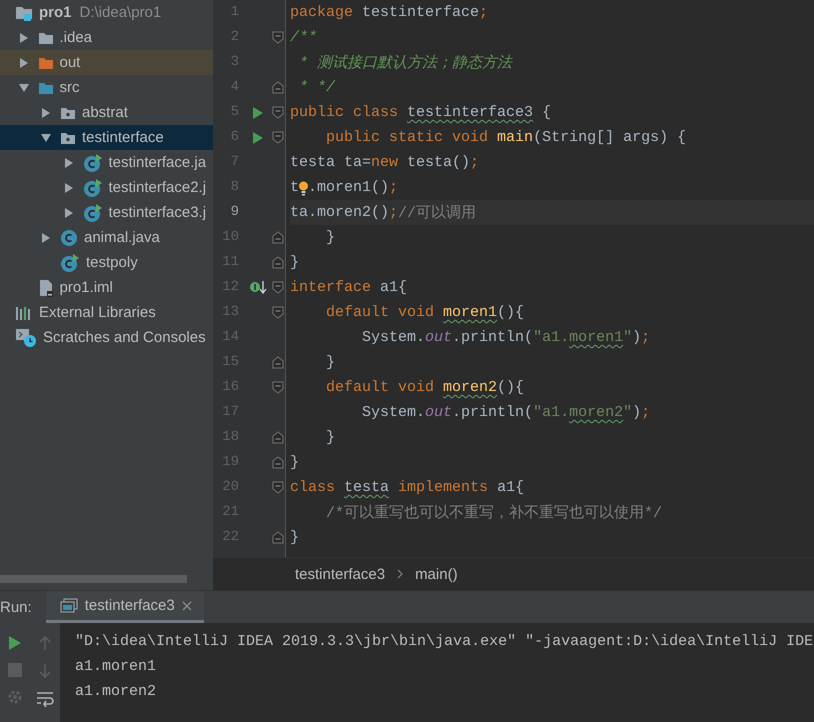 This screenshot has width=814, height=722. I want to click on close-icon, so click(187, 605).